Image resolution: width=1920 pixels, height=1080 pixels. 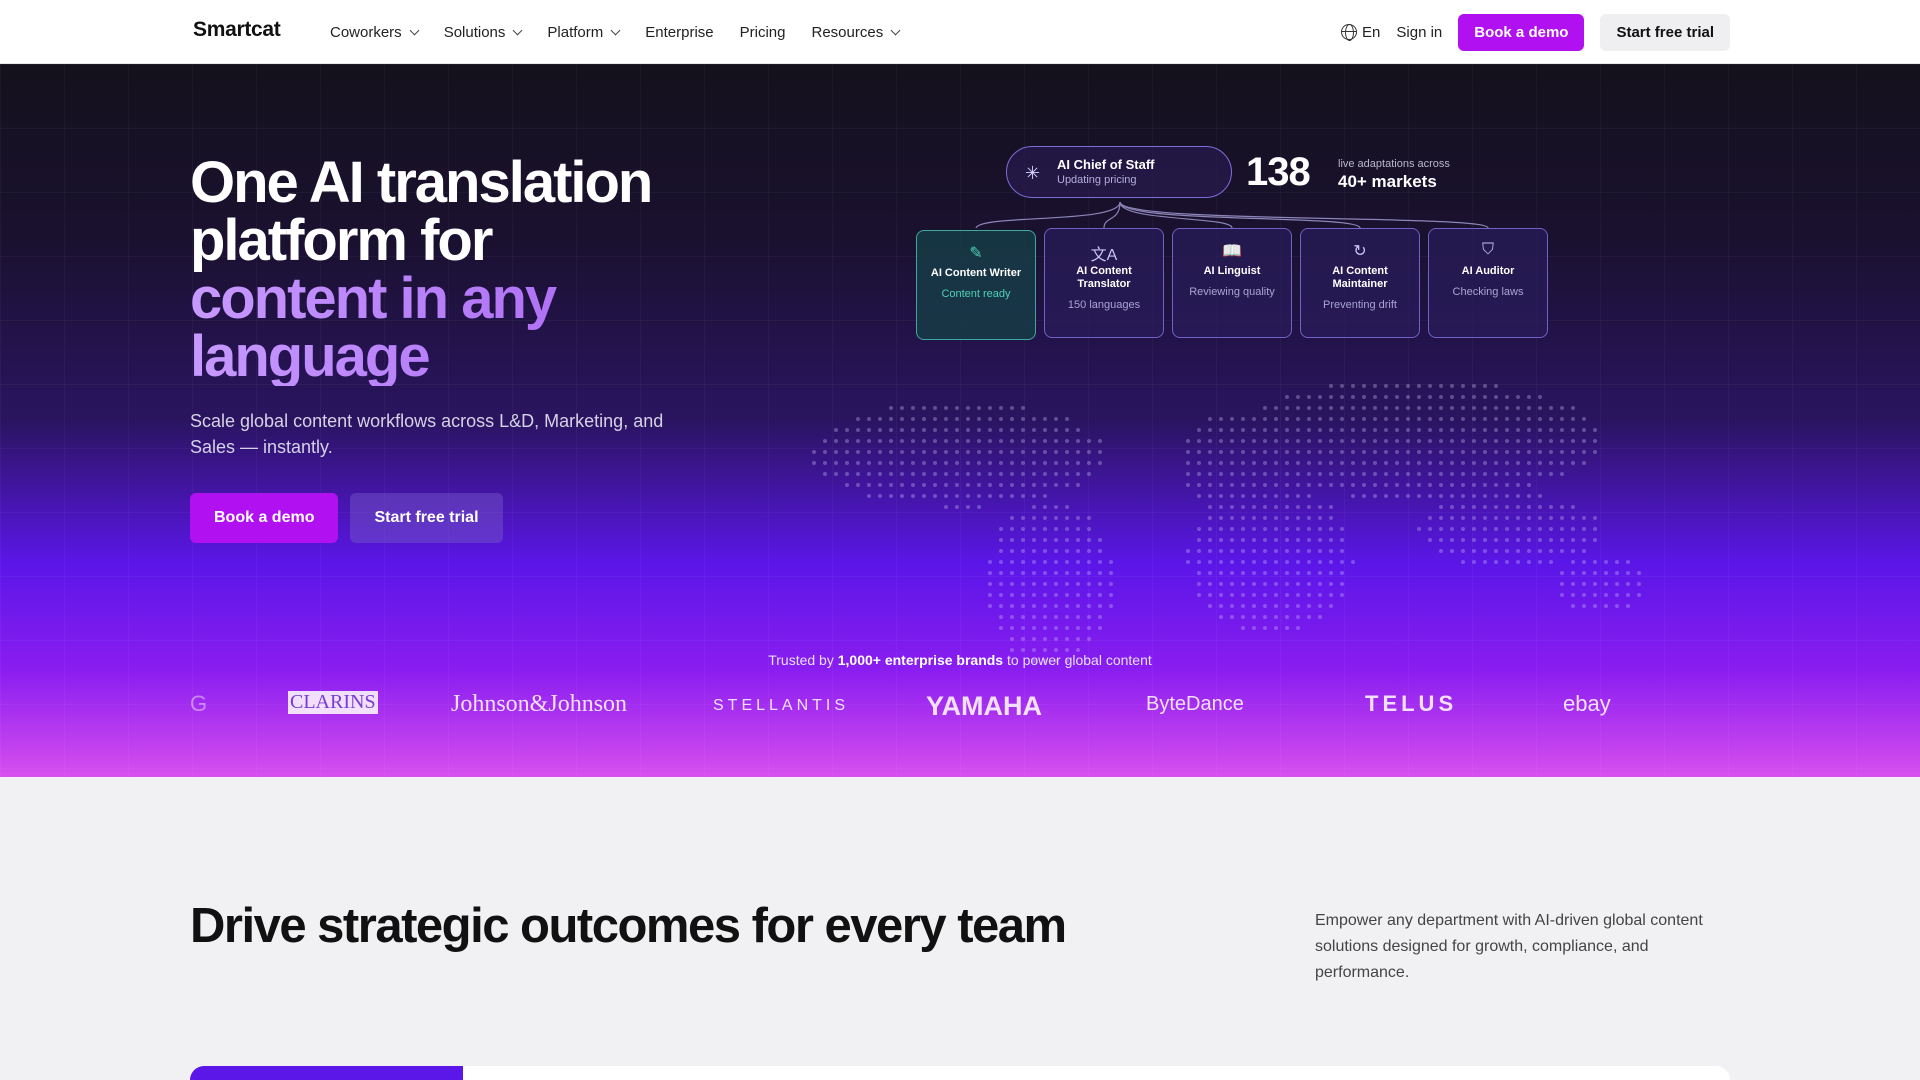 I want to click on shield-check-icon: ⛉, so click(x=1487, y=249).